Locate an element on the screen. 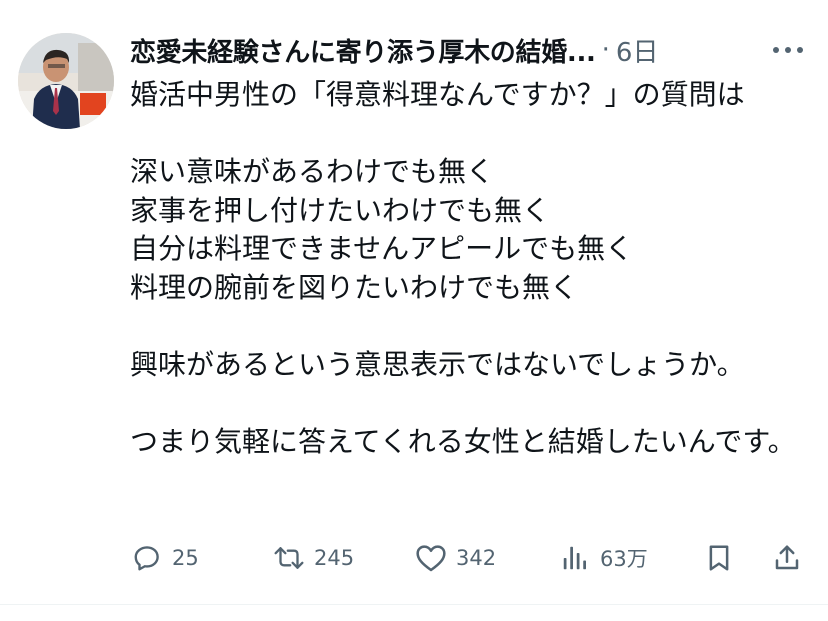  heart-icon is located at coordinates (431, 558).